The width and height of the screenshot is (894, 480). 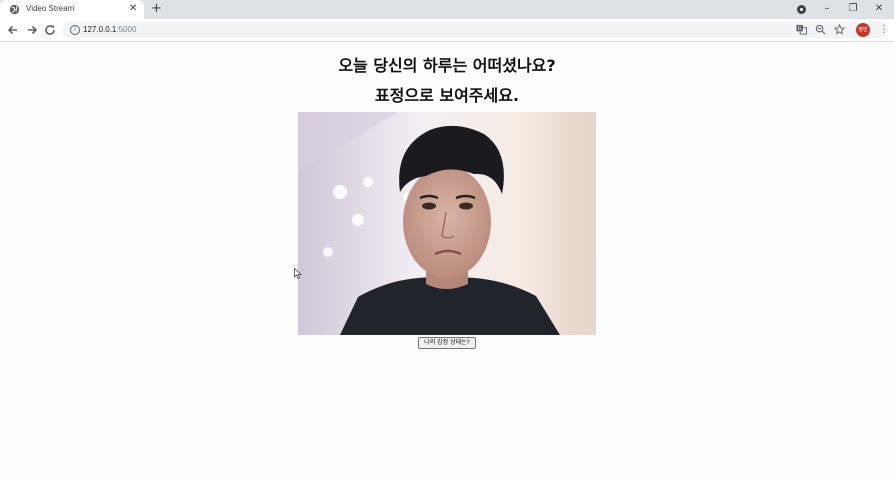 What do you see at coordinates (14, 9) in the screenshot?
I see `globe-icon` at bounding box center [14, 9].